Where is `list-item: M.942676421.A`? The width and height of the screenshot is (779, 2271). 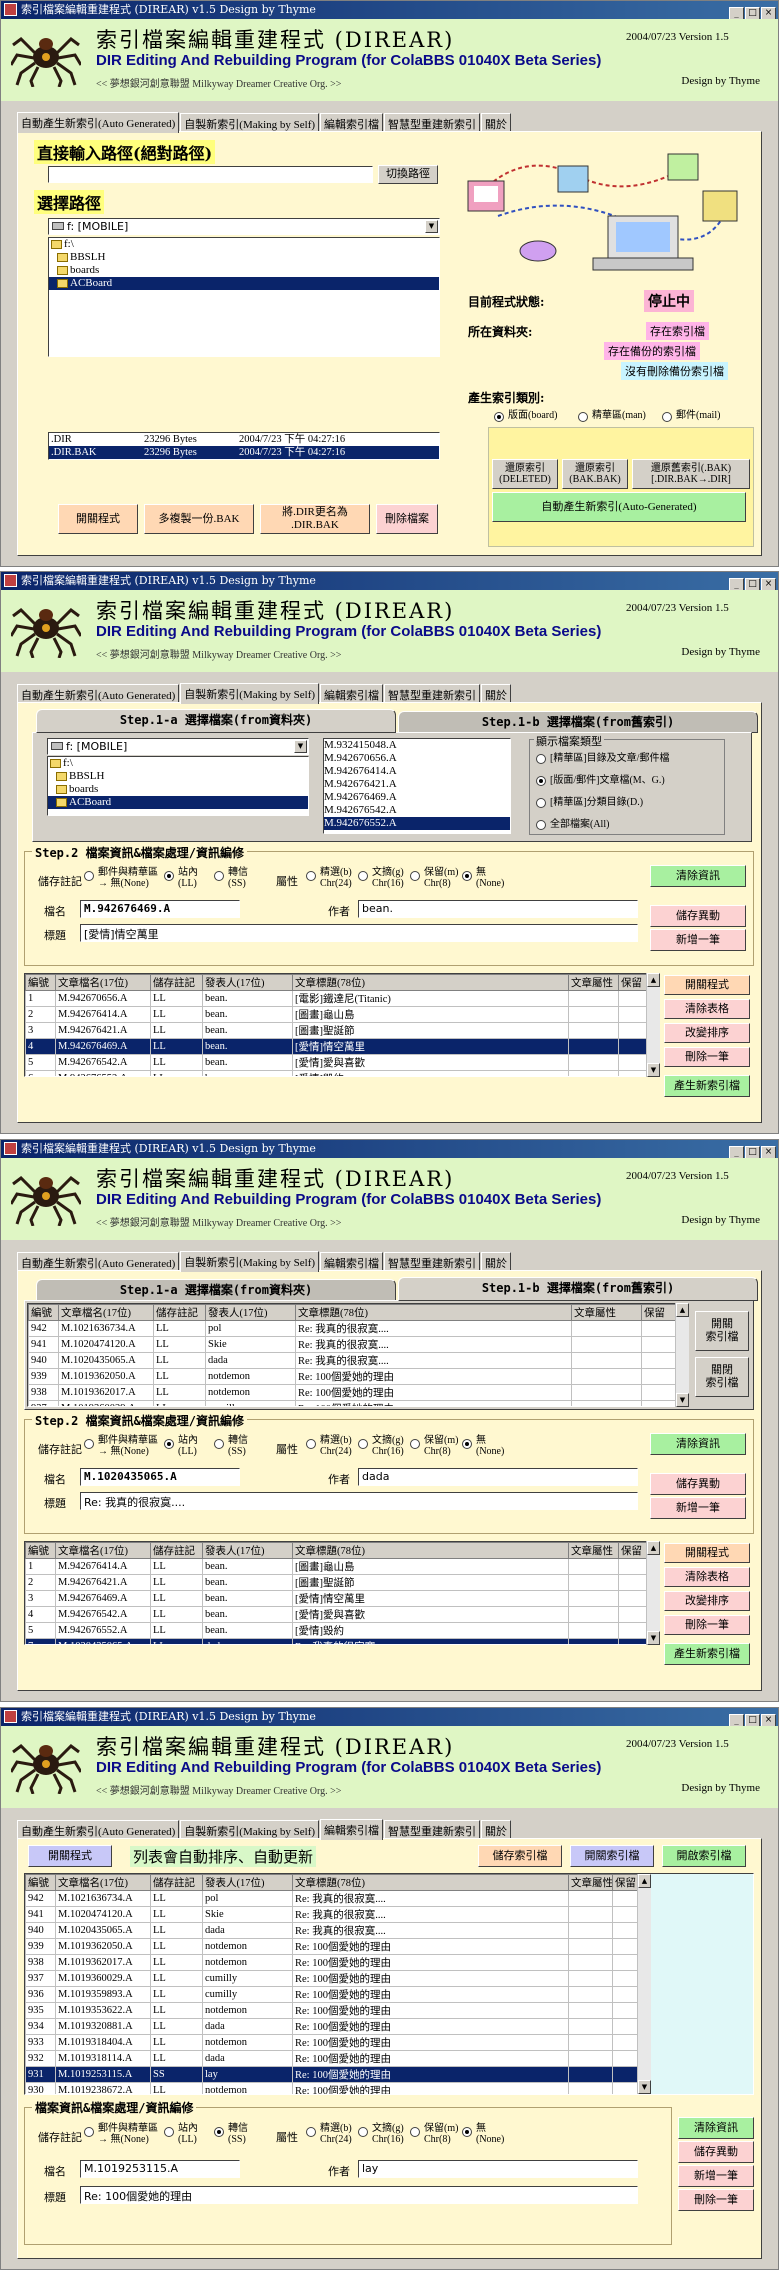 list-item: M.942676421.A is located at coordinates (417, 784).